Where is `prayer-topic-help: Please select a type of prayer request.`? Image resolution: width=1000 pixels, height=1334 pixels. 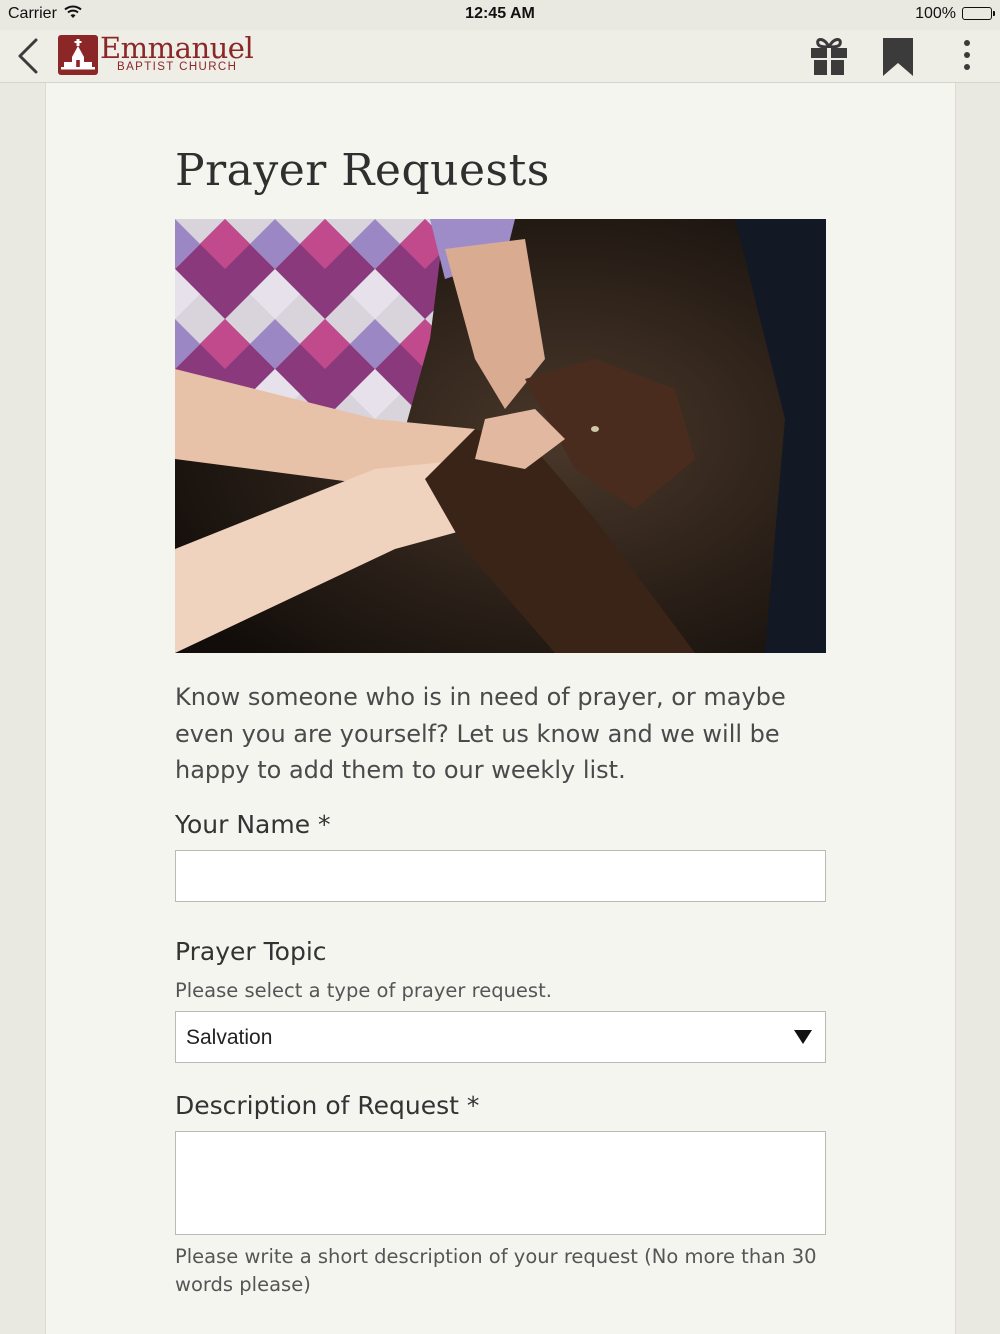 prayer-topic-help: Please select a type of prayer request. is located at coordinates (363, 990).